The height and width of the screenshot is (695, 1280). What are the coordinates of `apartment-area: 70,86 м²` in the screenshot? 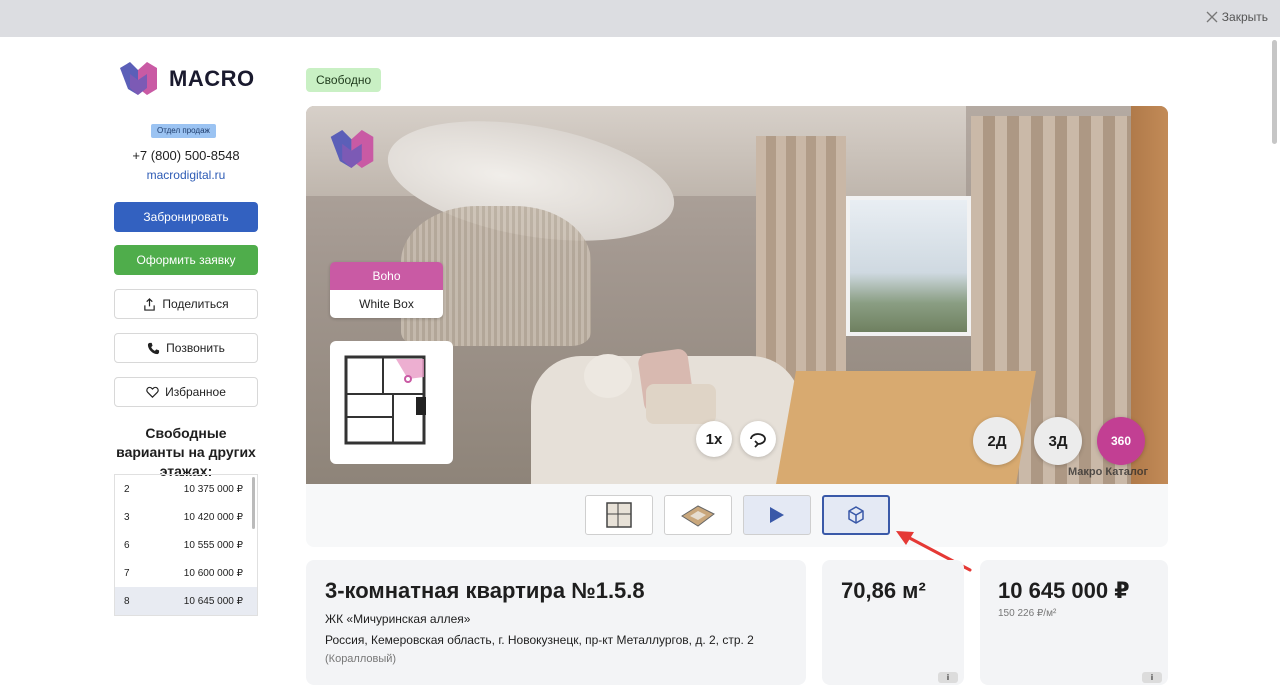 It's located at (883, 590).